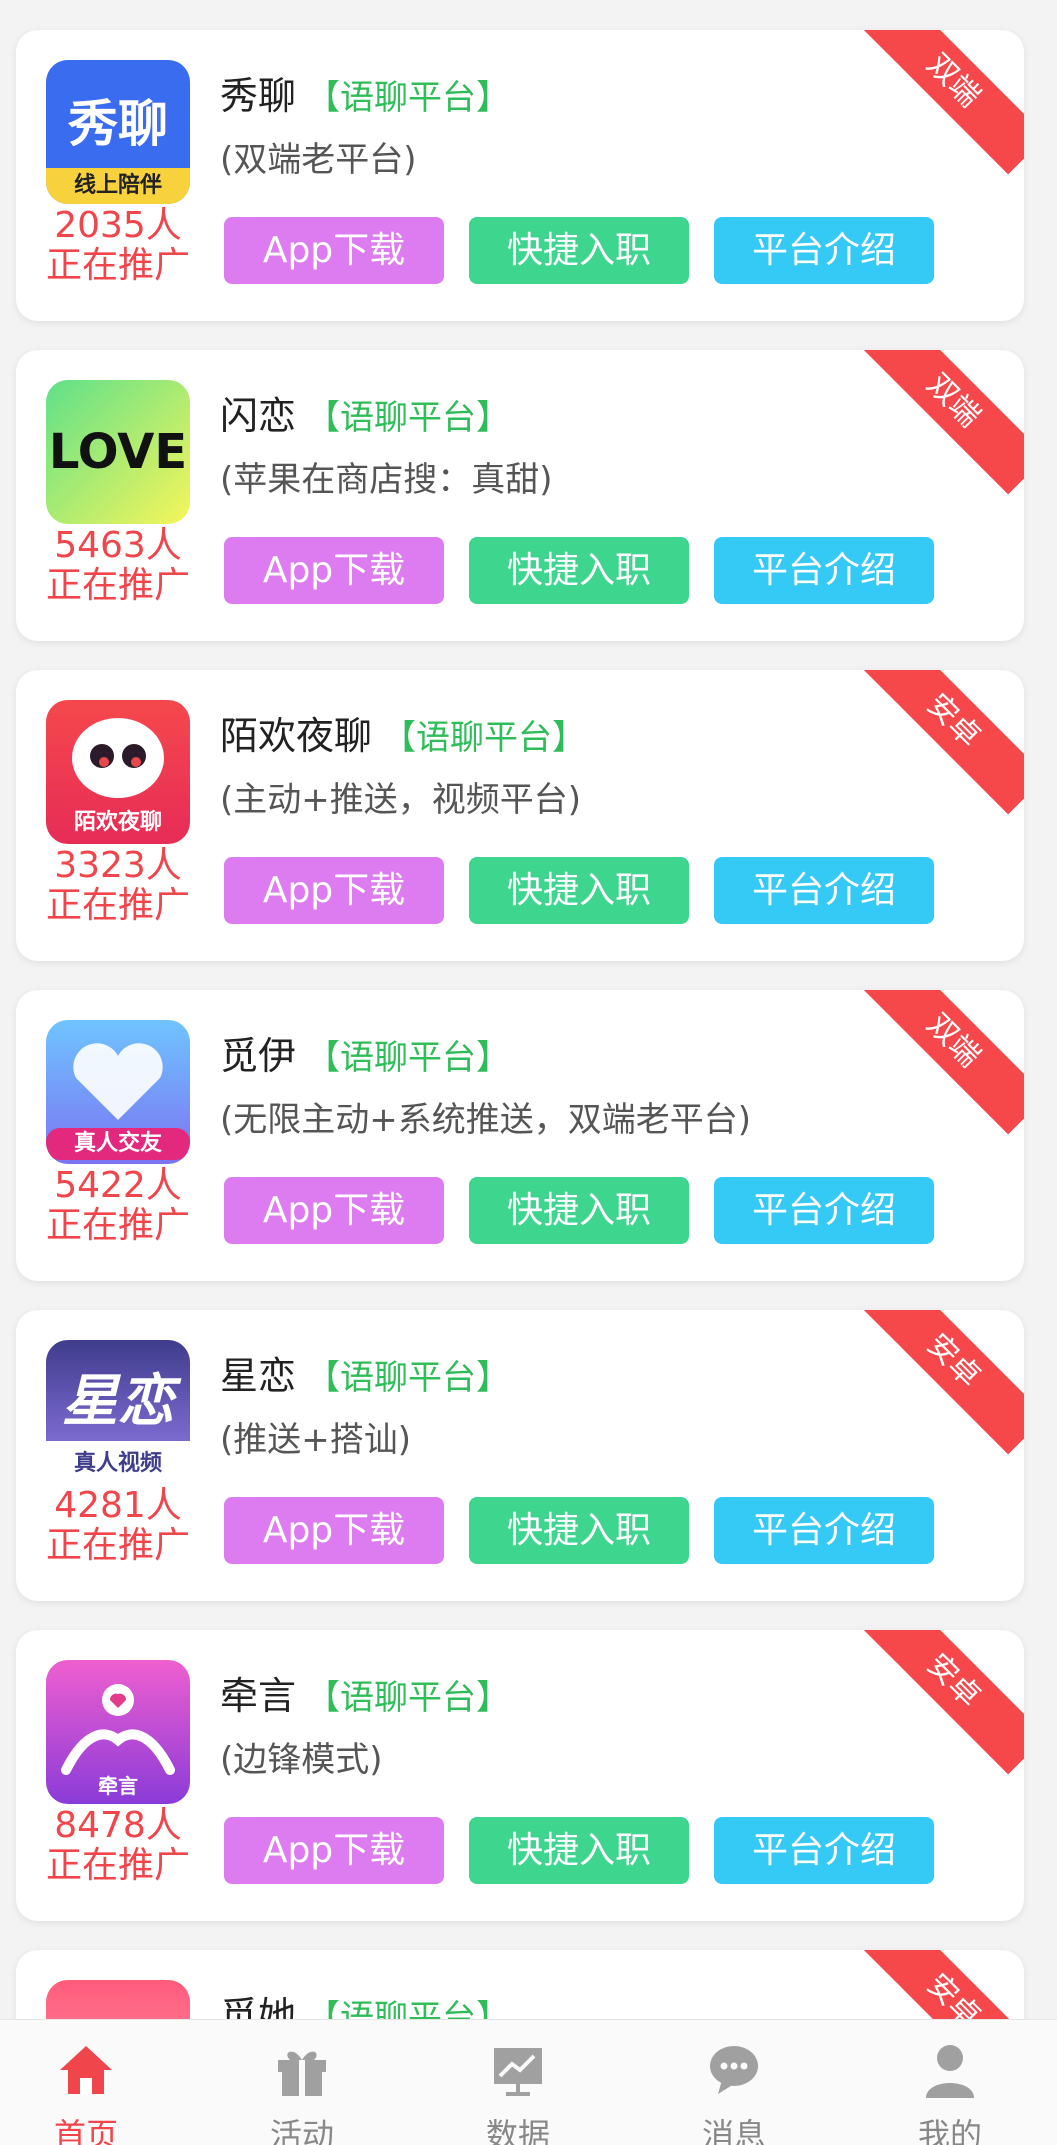 Image resolution: width=1057 pixels, height=2145 pixels. I want to click on promoter-count: 4281人 正在推广, so click(118, 1526).